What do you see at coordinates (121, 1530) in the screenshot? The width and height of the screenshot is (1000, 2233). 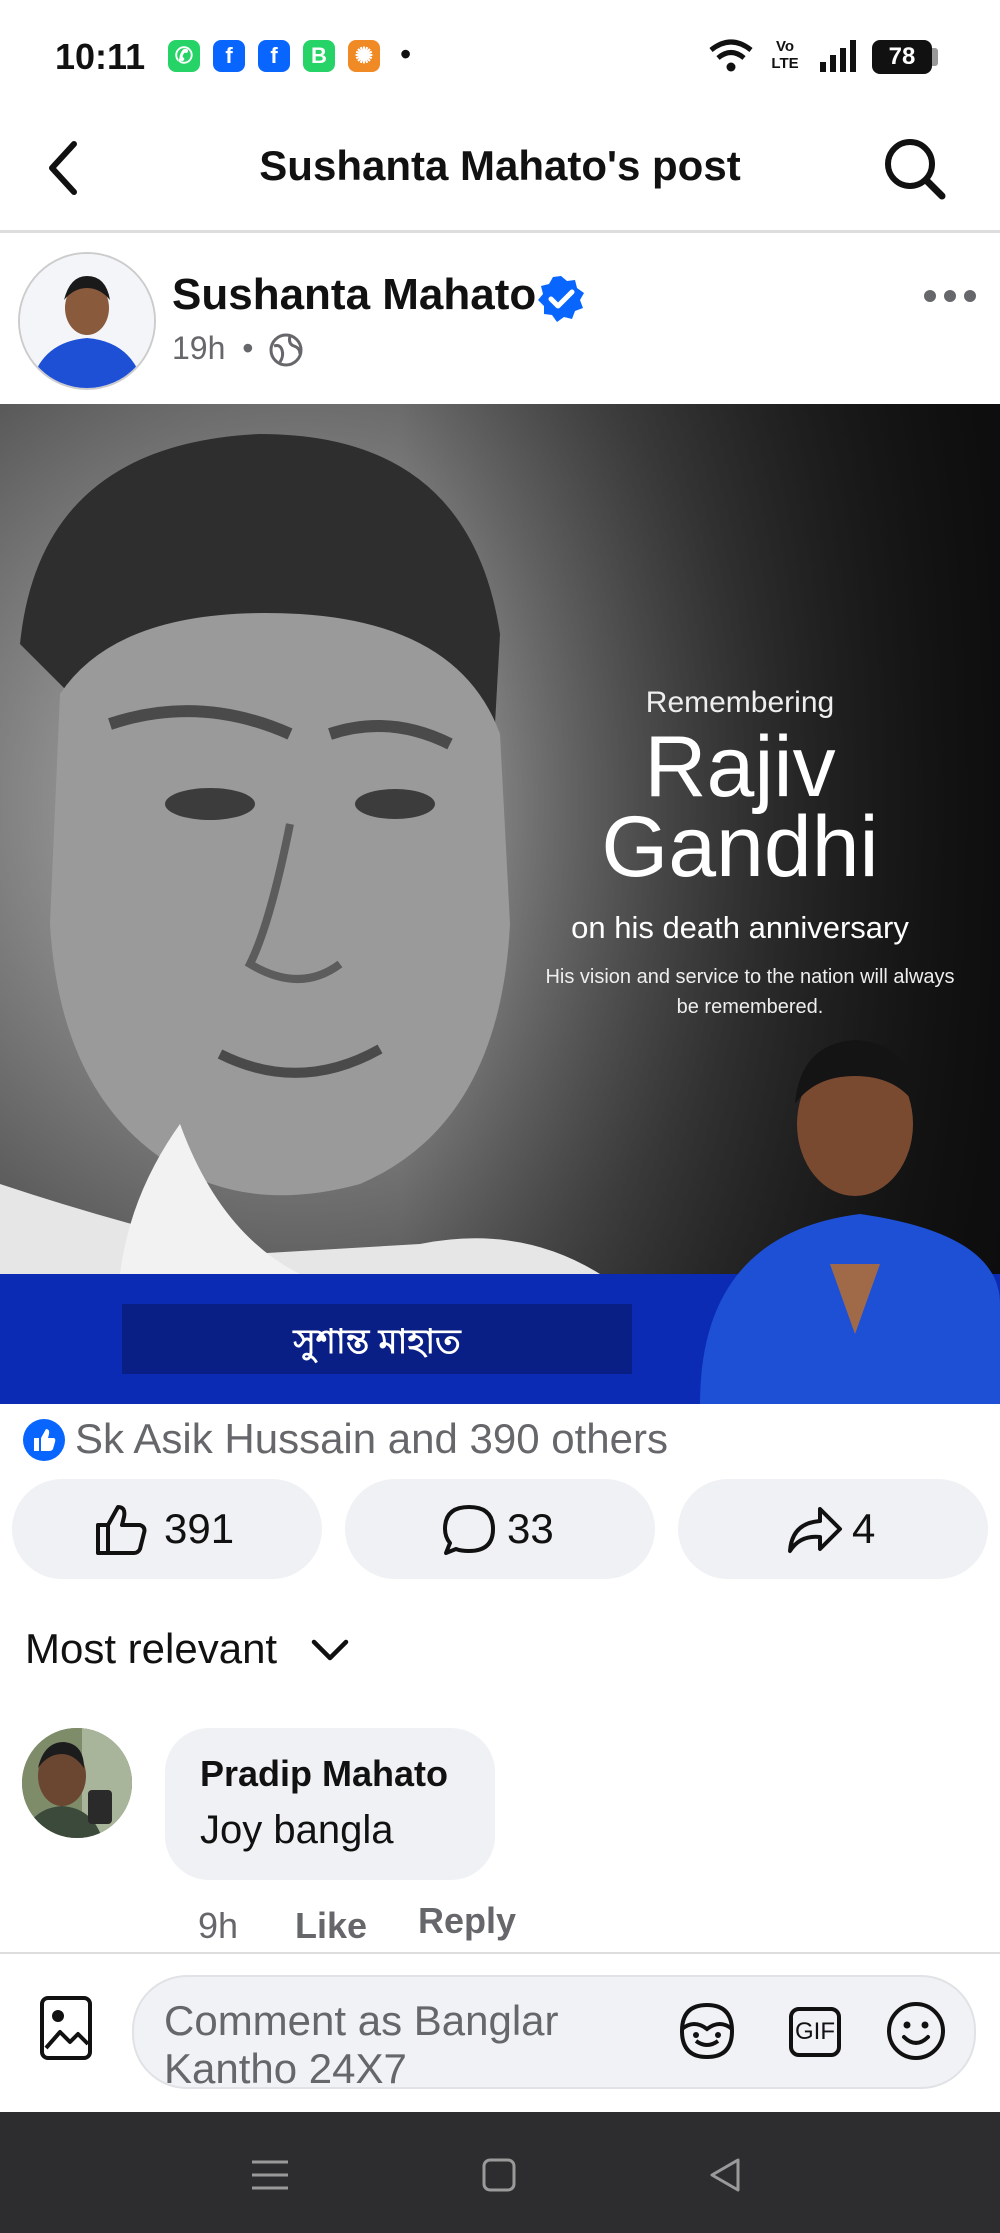 I see `thumbs-up-icon` at bounding box center [121, 1530].